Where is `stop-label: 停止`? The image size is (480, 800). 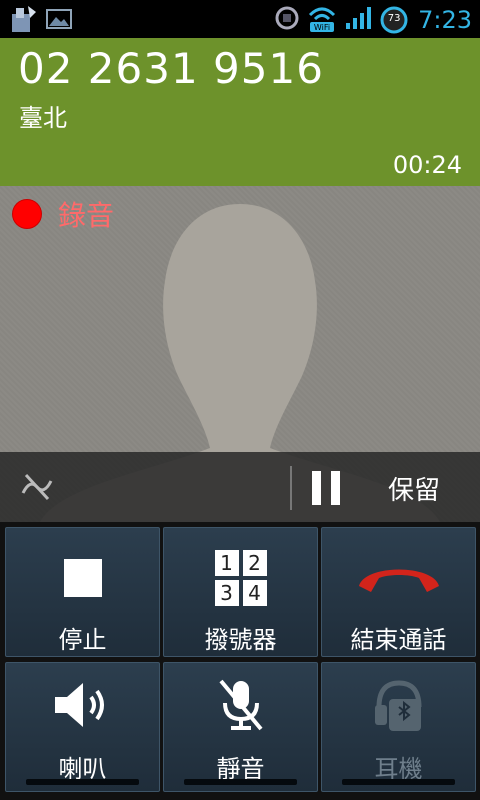
stop-label: 停止 is located at coordinates (82, 640).